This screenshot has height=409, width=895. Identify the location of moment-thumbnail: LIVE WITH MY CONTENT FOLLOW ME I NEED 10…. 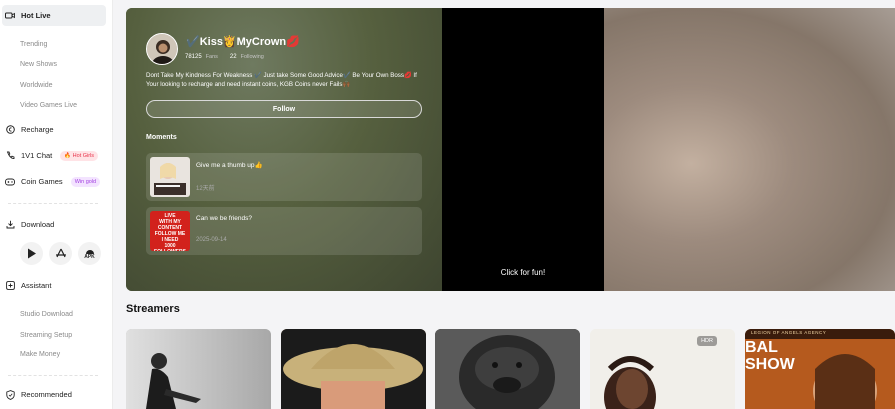
(170, 231).